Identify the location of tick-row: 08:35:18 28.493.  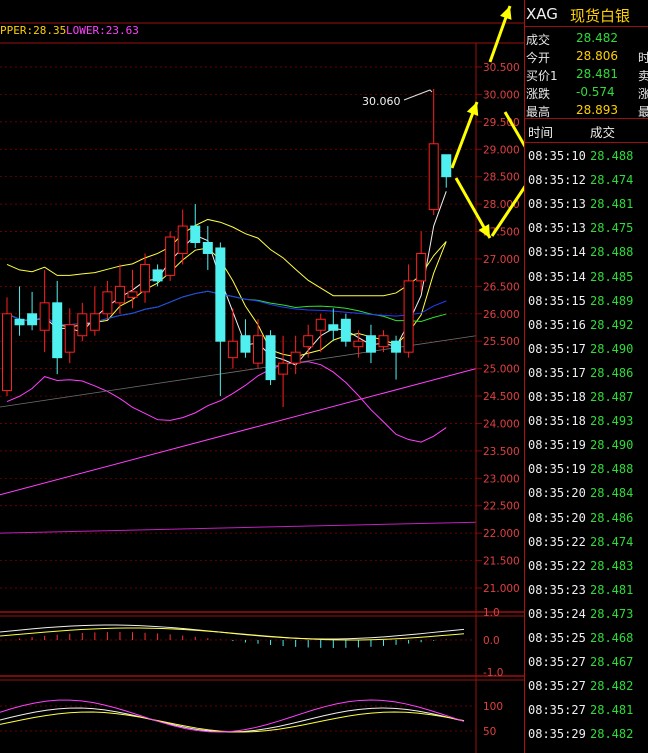
(586, 425).